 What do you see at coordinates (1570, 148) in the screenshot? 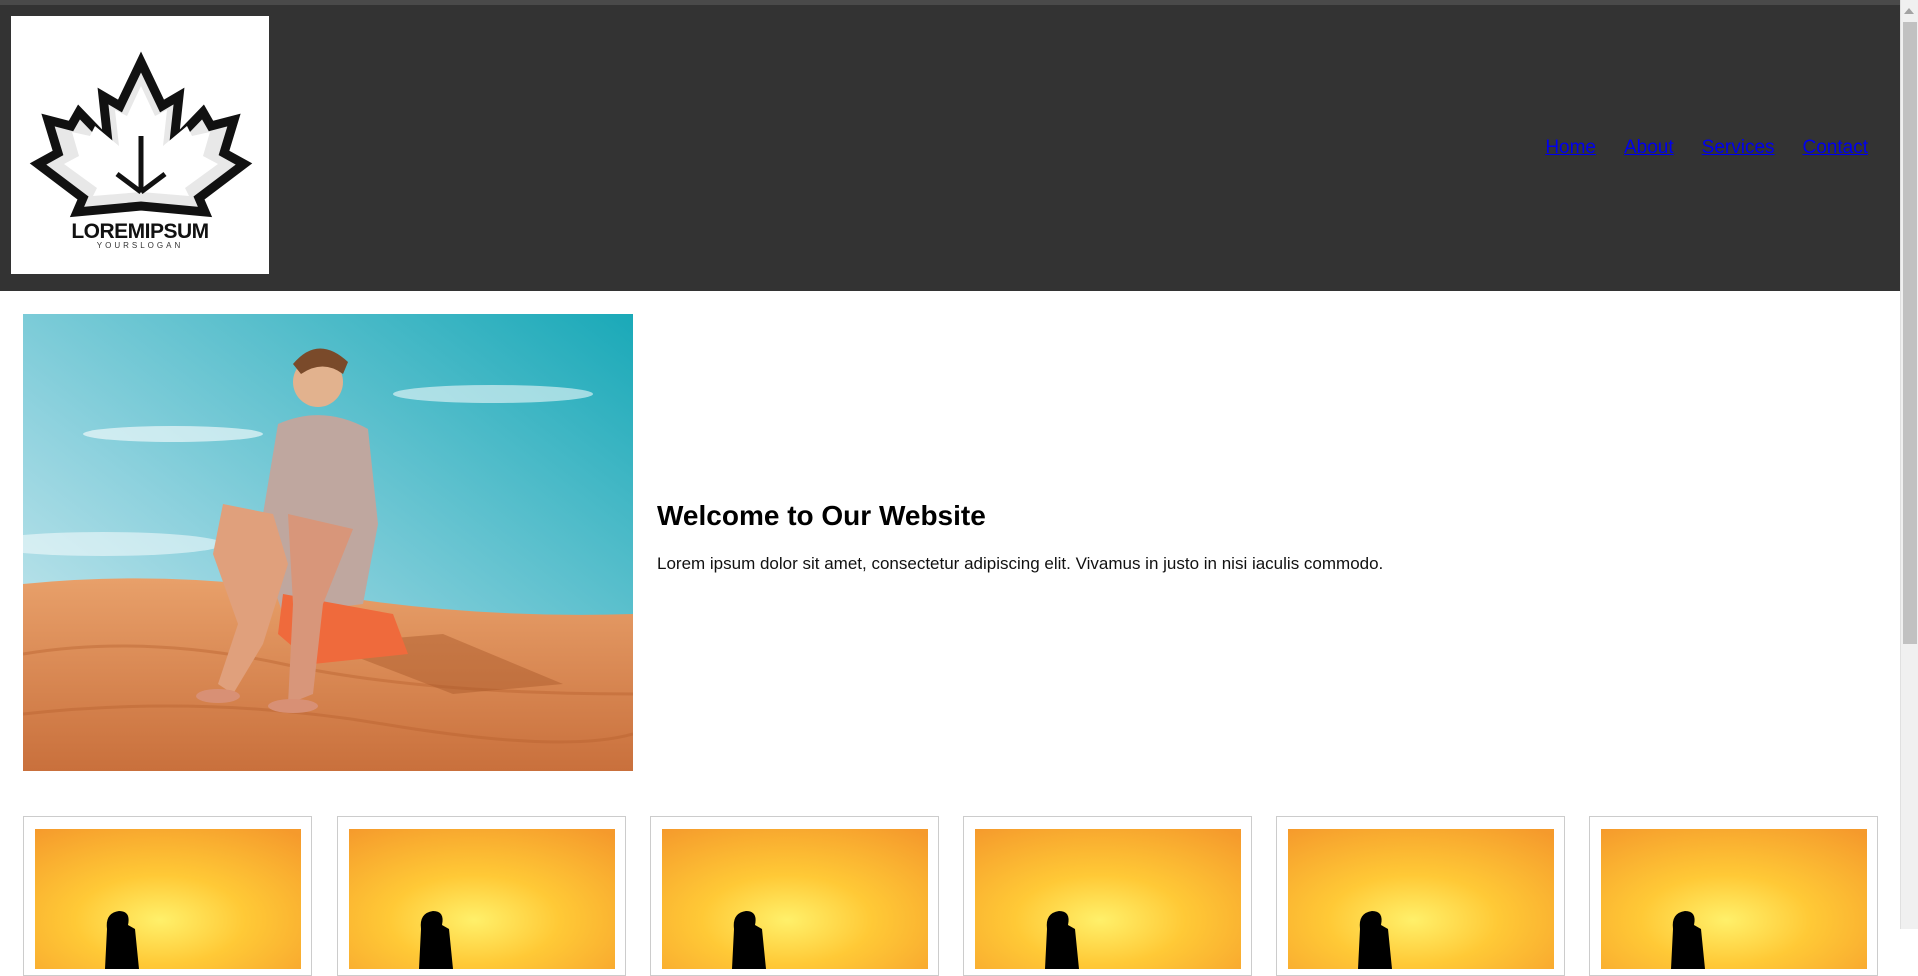
I see `nav-home-link: Home` at bounding box center [1570, 148].